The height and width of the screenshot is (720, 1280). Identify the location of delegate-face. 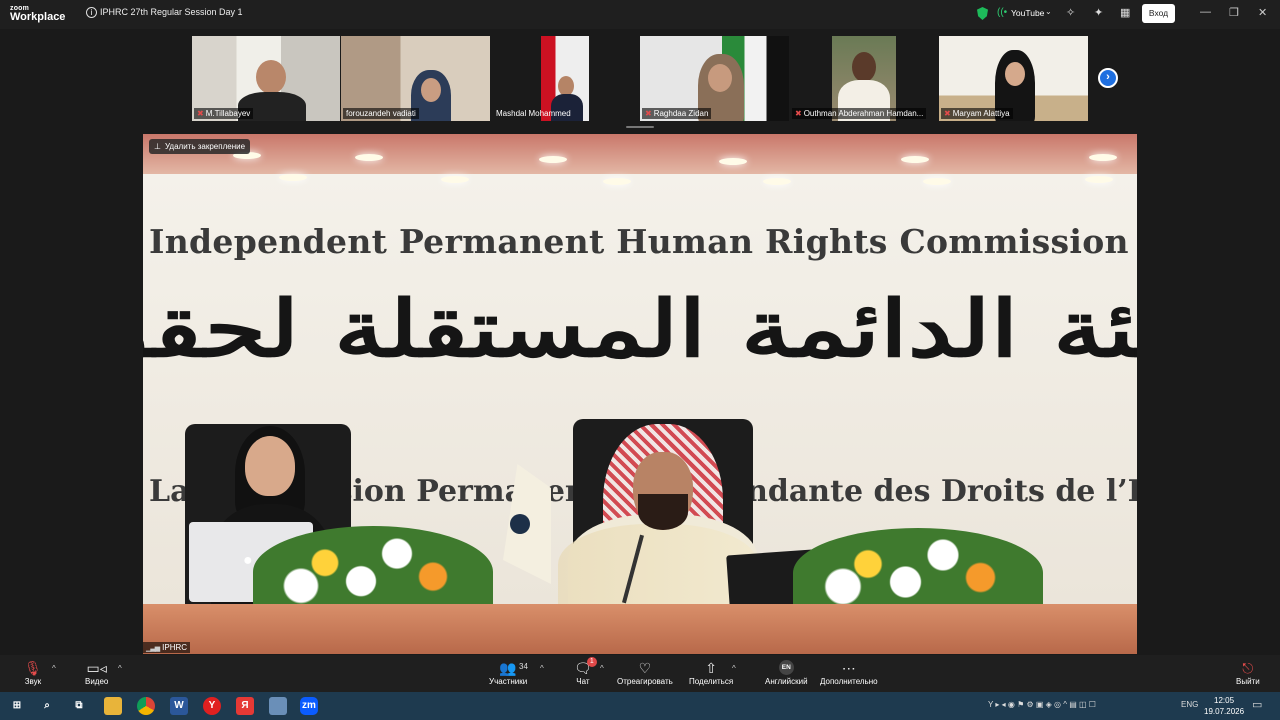
(270, 466).